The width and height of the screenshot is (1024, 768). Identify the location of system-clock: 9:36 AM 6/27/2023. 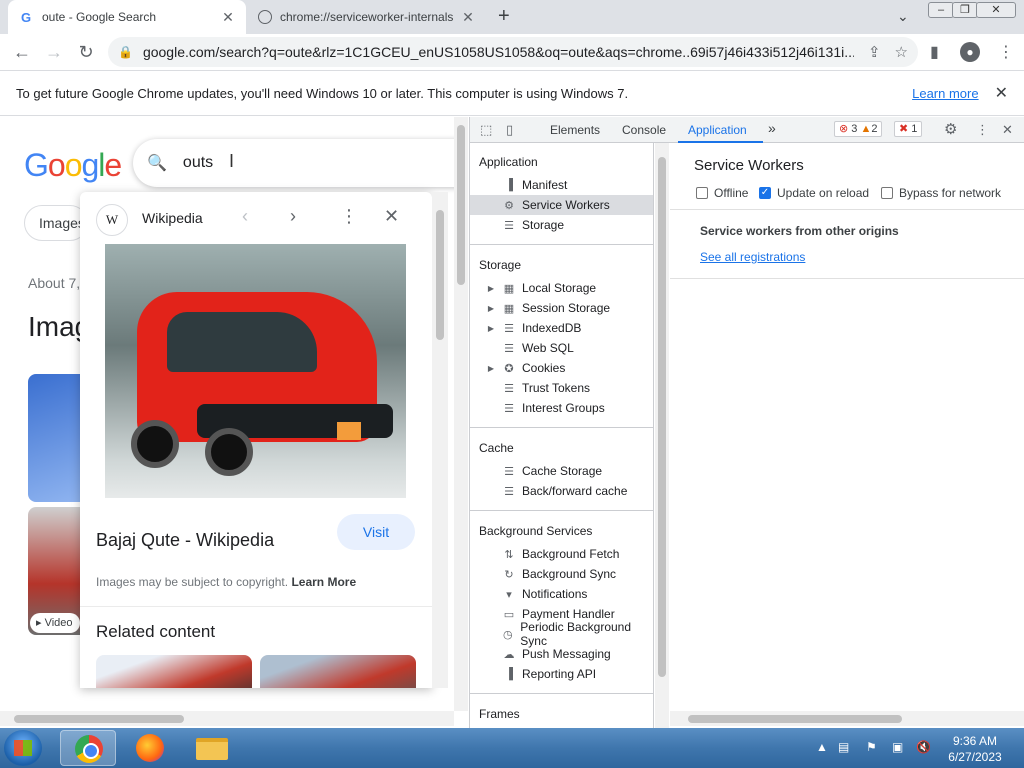
(975, 749).